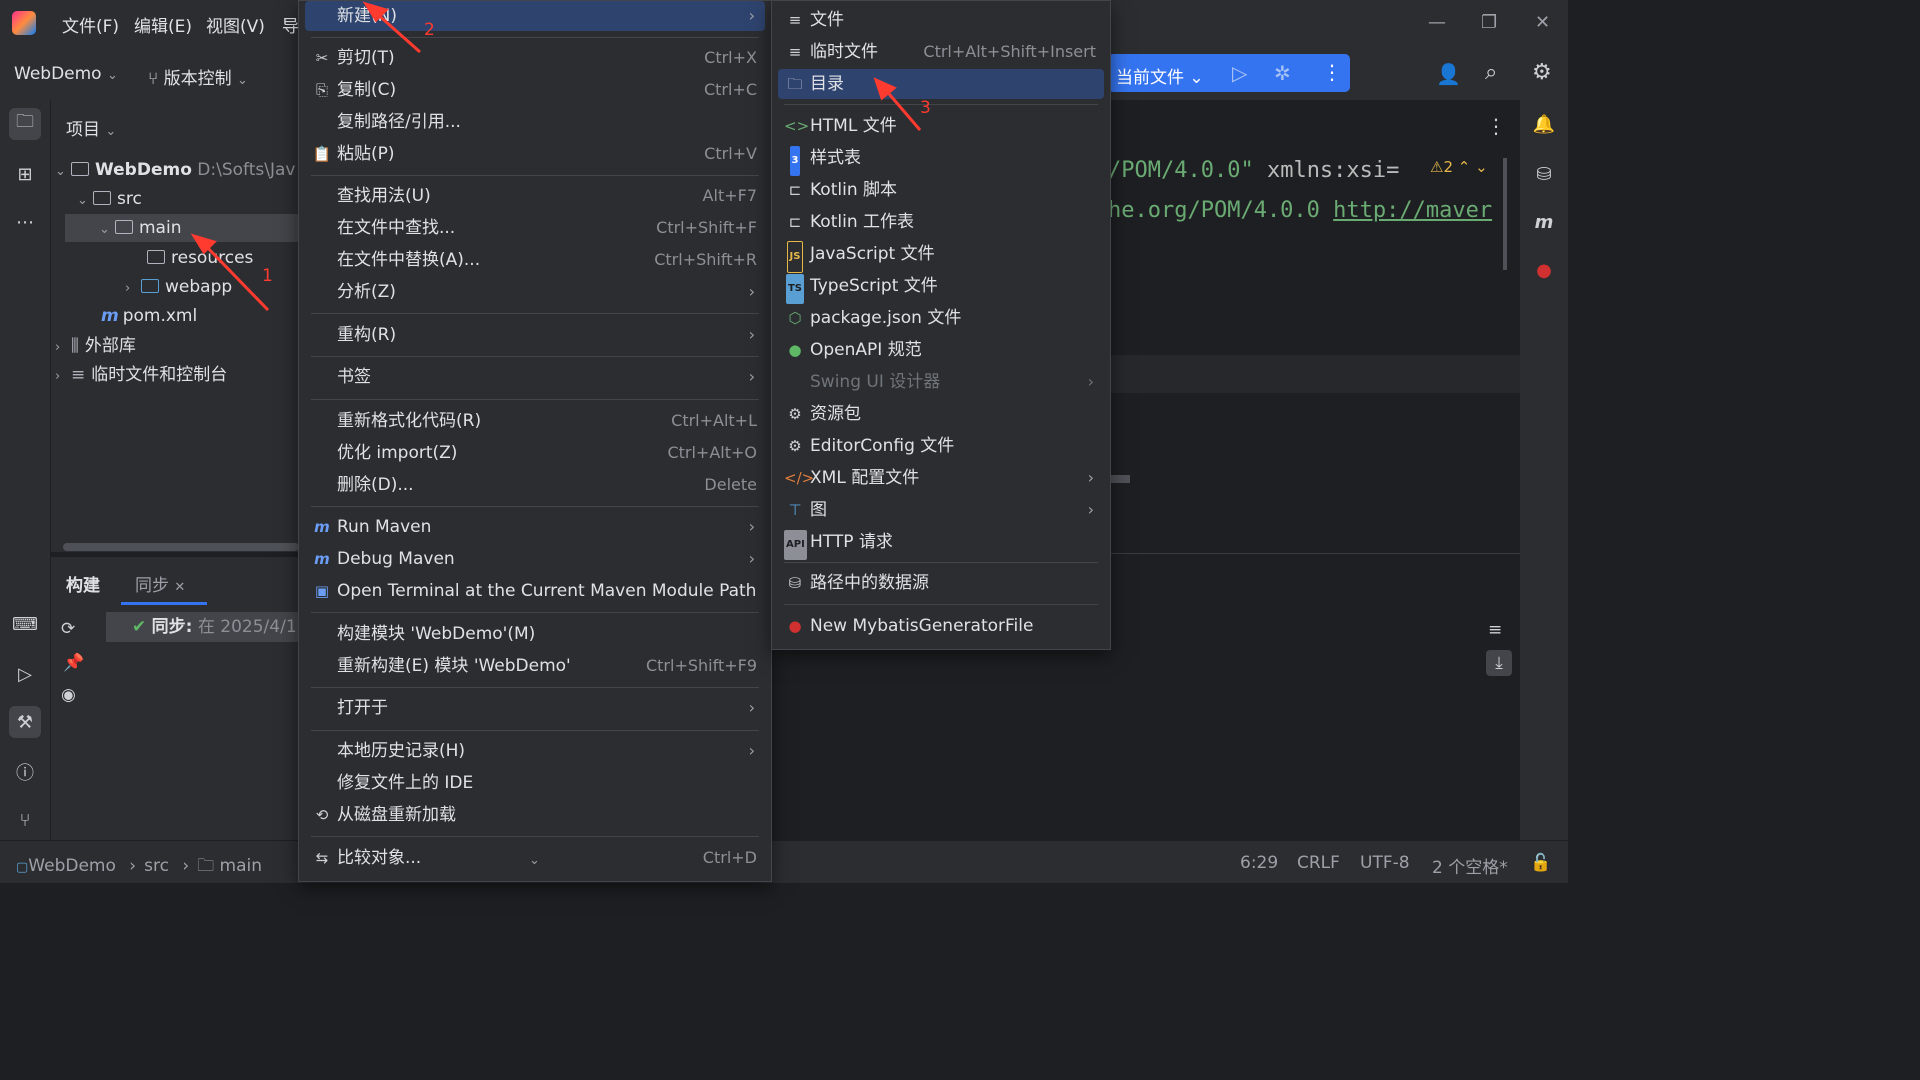 This screenshot has height=1080, width=1920. Describe the element at coordinates (925, 108) in the screenshot. I see `annotation-3: 3` at that location.